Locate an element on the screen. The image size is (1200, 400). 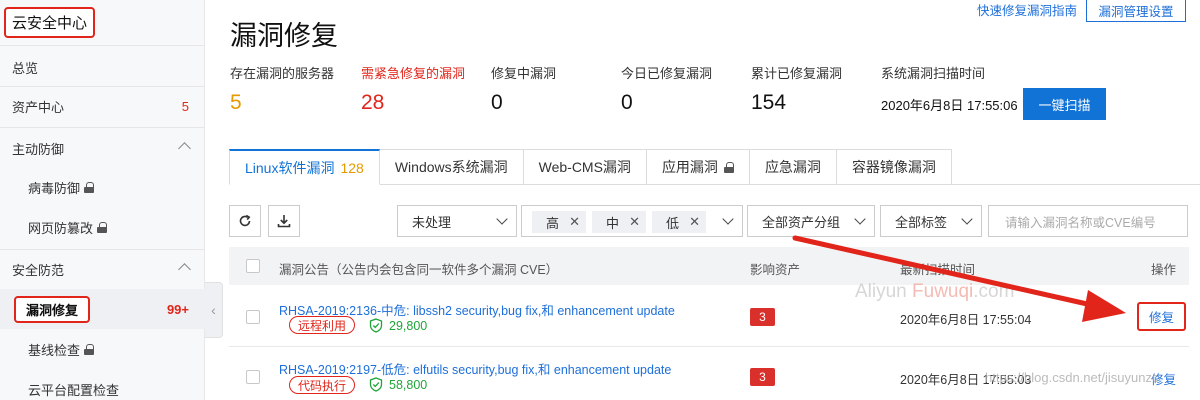
status-select: 未处理 is located at coordinates (457, 221).